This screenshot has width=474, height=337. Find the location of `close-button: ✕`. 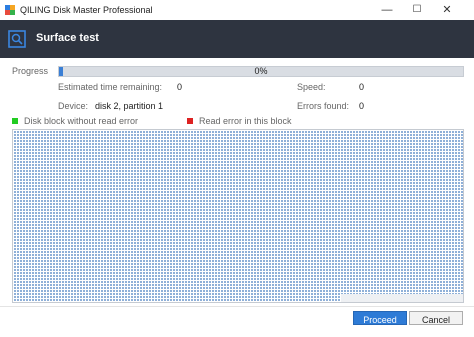

close-button: ✕ is located at coordinates (447, 10).